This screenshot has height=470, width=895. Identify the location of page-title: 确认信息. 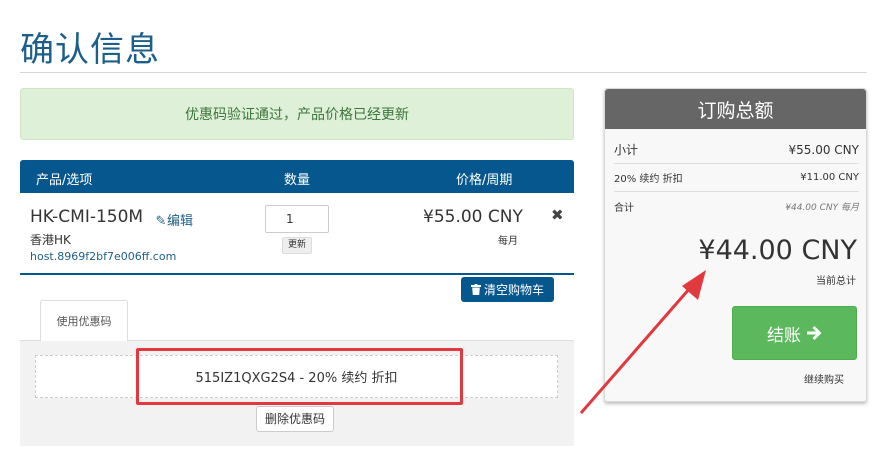
(90, 50).